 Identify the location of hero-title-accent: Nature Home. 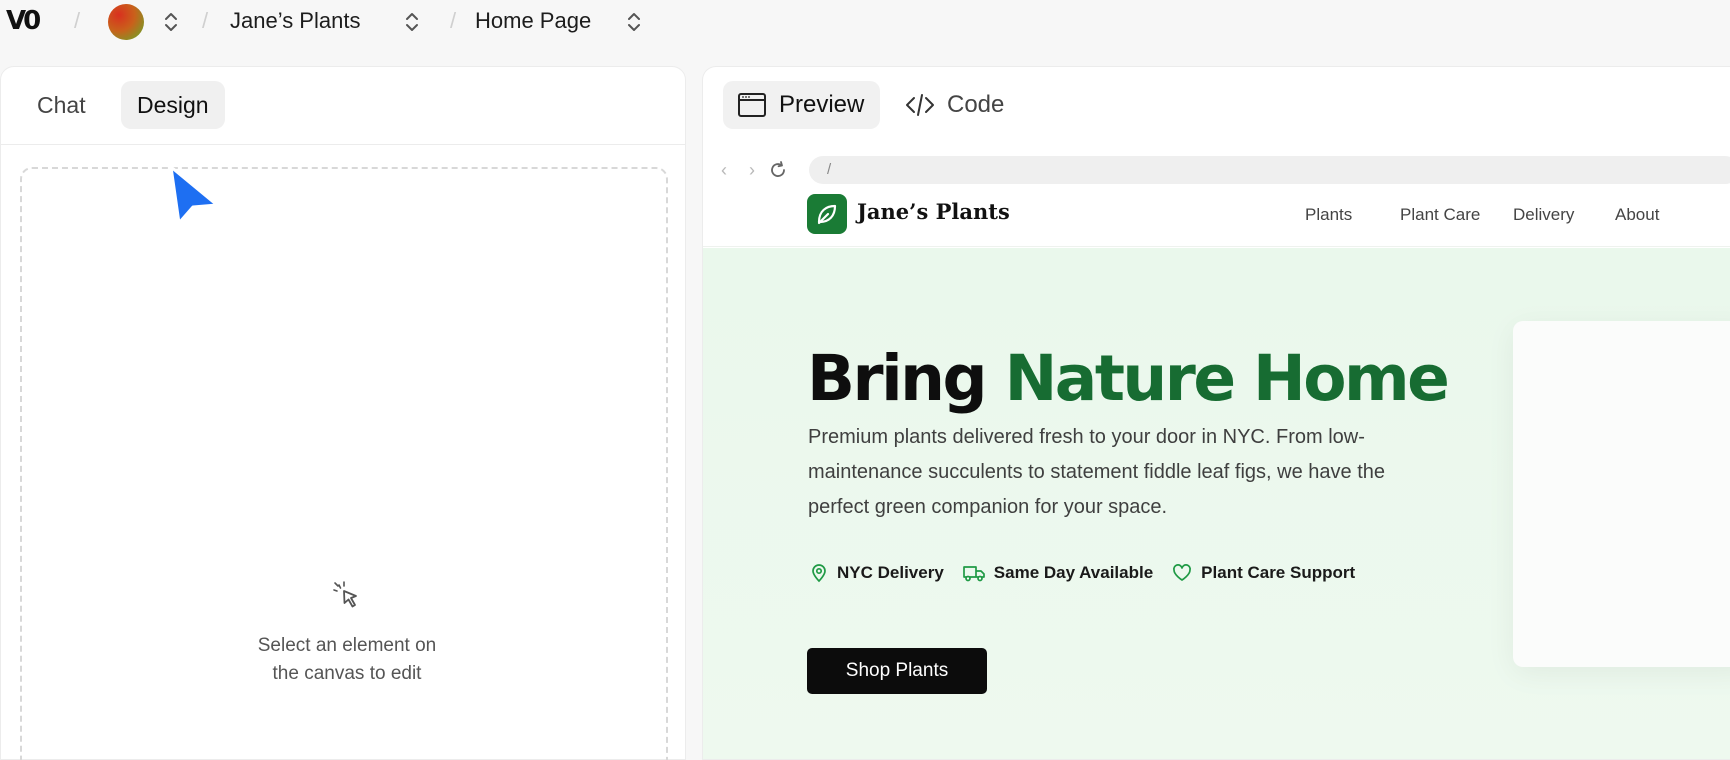
(1227, 378).